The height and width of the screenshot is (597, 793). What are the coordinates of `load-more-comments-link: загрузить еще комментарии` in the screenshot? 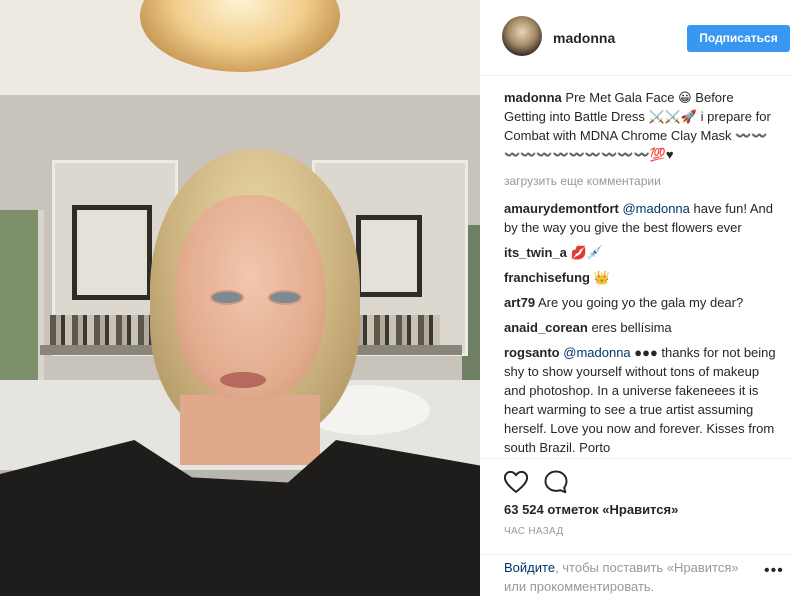 It's located at (641, 181).